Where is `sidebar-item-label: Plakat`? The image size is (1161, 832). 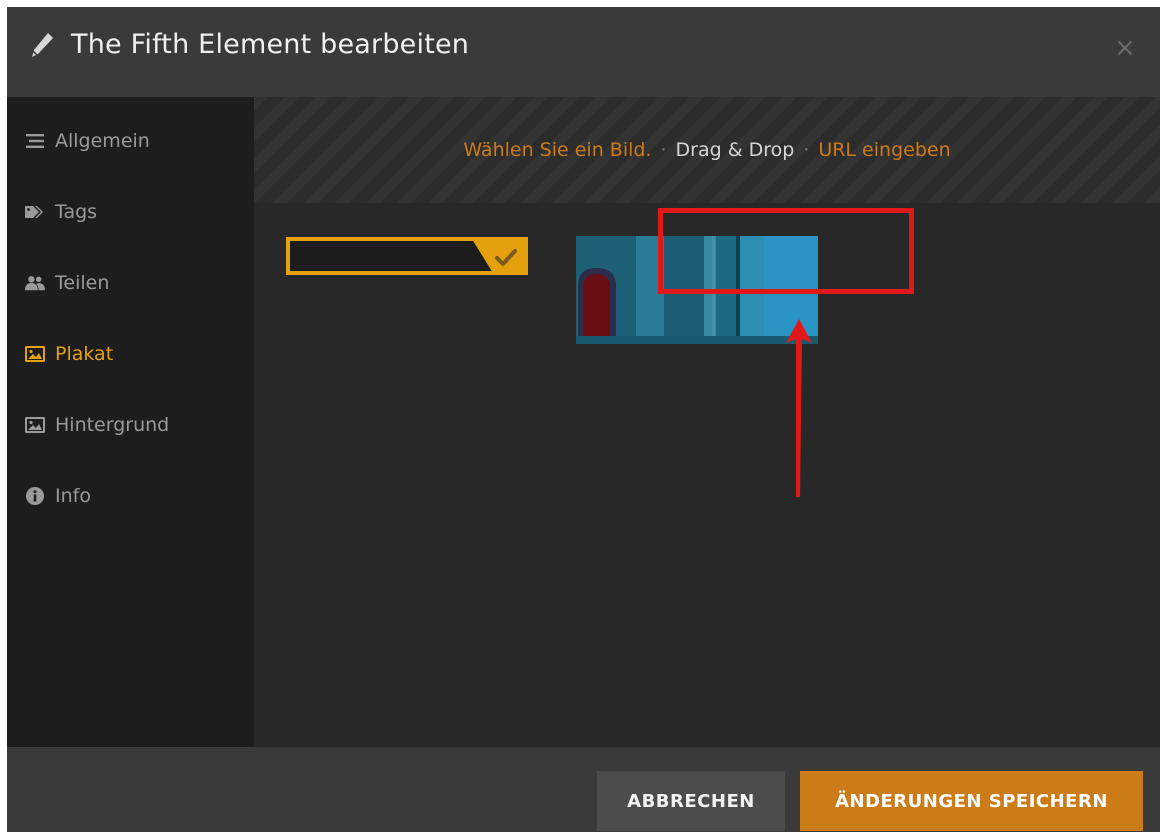 sidebar-item-label: Plakat is located at coordinates (84, 354).